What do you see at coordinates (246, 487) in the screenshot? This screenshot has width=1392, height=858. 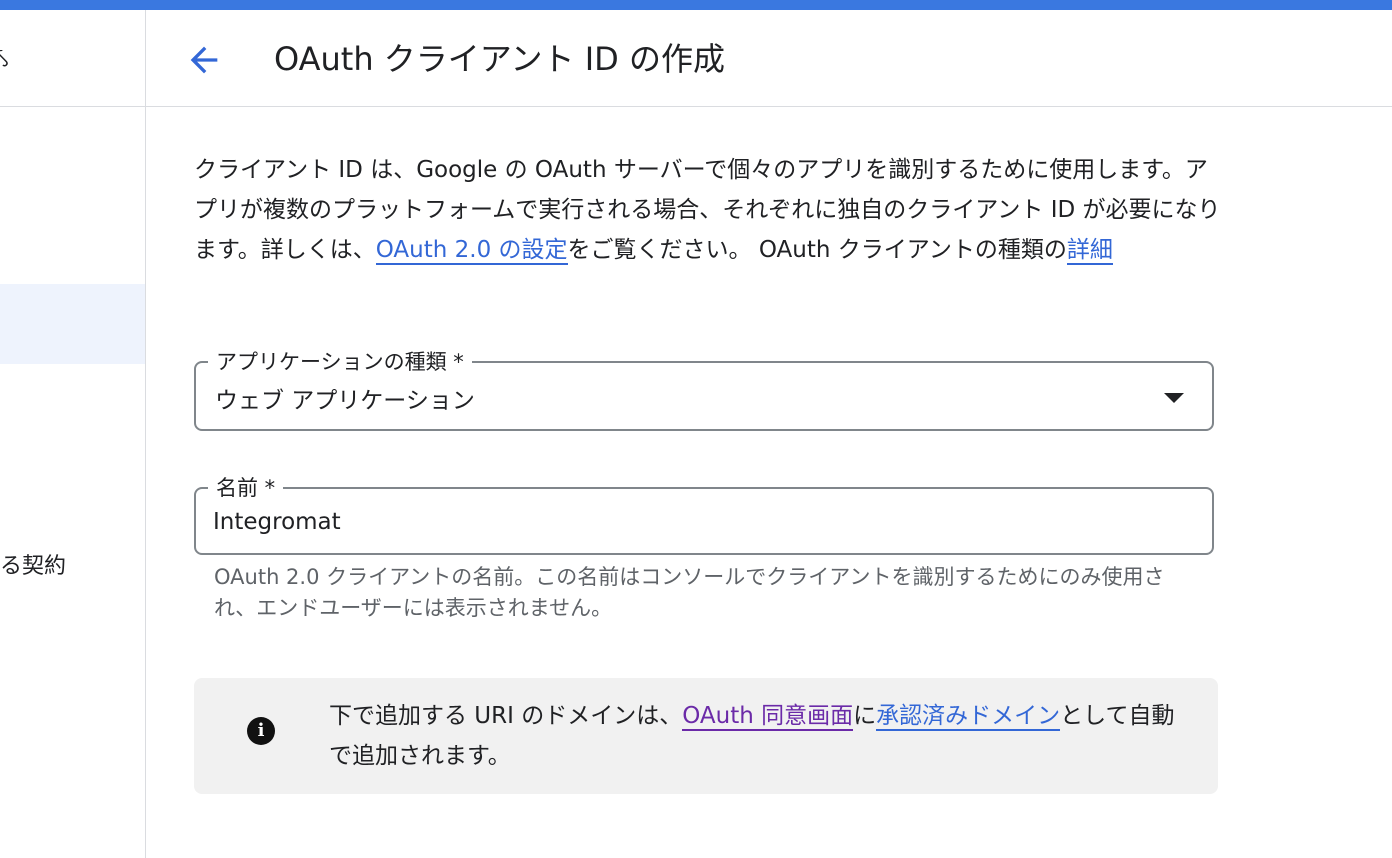 I see `name-label: 名前 *` at bounding box center [246, 487].